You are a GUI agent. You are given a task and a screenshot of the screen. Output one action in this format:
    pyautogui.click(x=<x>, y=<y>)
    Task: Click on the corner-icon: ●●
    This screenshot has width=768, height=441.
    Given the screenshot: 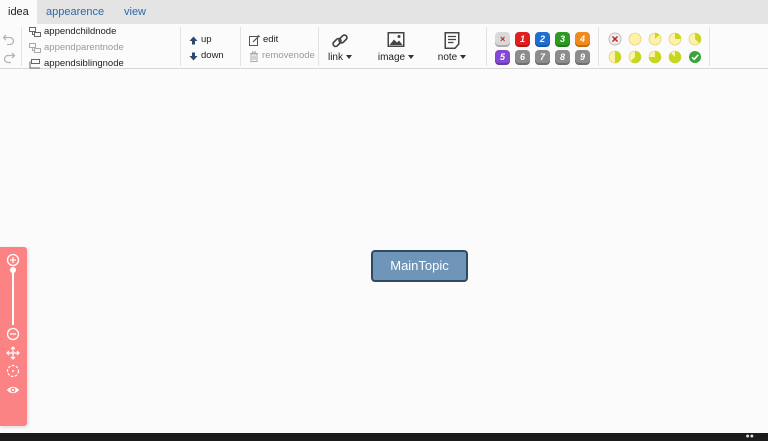 What is the action you would take?
    pyautogui.click(x=749, y=436)
    